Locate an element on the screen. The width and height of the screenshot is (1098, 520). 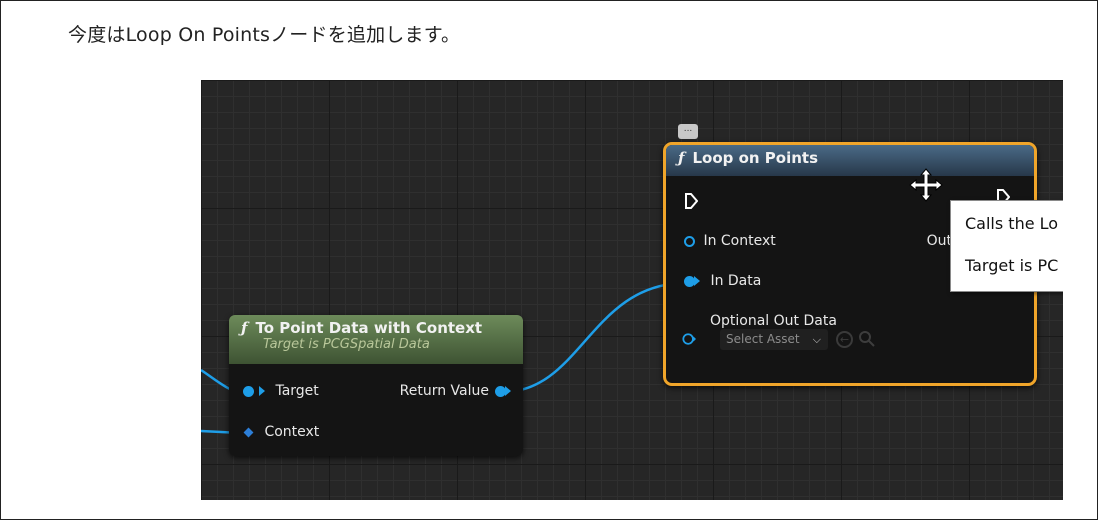
target-pin-arrow-icon is located at coordinates (262, 391).